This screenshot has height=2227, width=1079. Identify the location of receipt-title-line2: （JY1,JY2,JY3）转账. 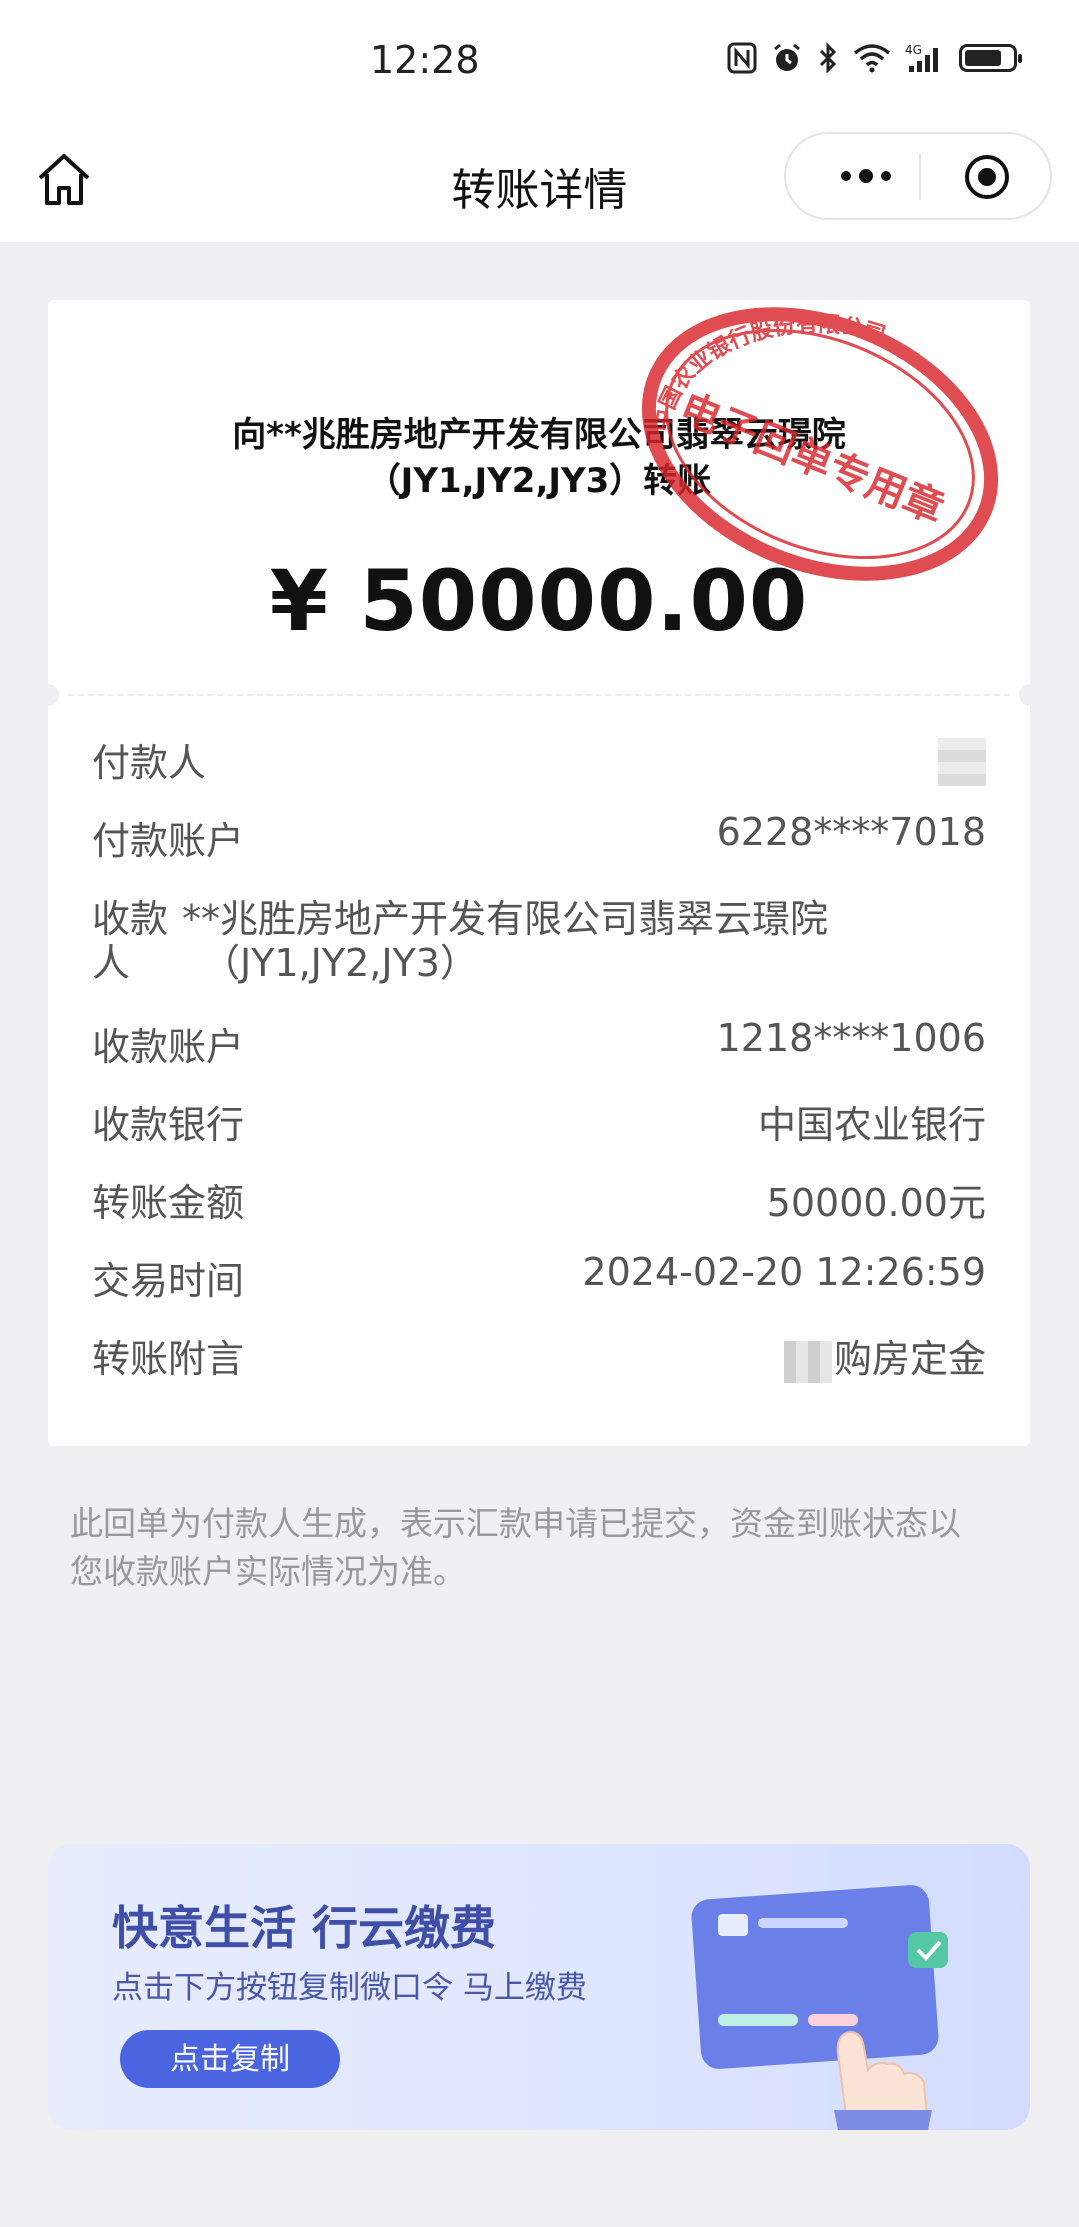
(539, 481).